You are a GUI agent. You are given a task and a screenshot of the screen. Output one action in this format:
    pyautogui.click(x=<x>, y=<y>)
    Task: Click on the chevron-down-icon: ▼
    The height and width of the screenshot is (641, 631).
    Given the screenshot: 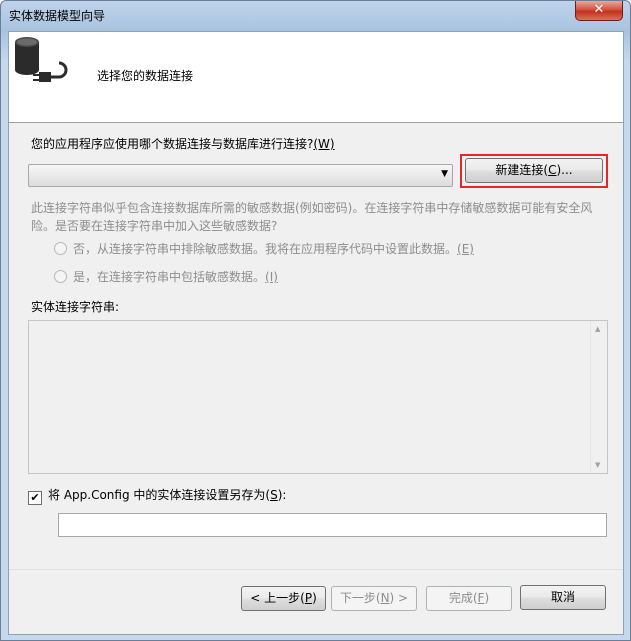 What is the action you would take?
    pyautogui.click(x=444, y=174)
    